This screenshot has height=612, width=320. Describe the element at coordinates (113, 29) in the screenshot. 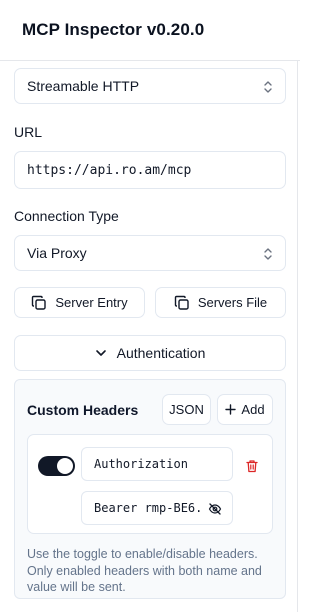

I see `app-title: MCP Inspector v0.20.0` at that location.